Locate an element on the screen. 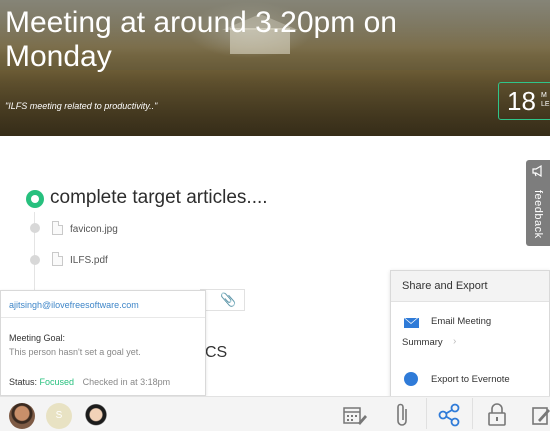 This screenshot has width=550, height=431. duration-unit-line1: M is located at coordinates (544, 95).